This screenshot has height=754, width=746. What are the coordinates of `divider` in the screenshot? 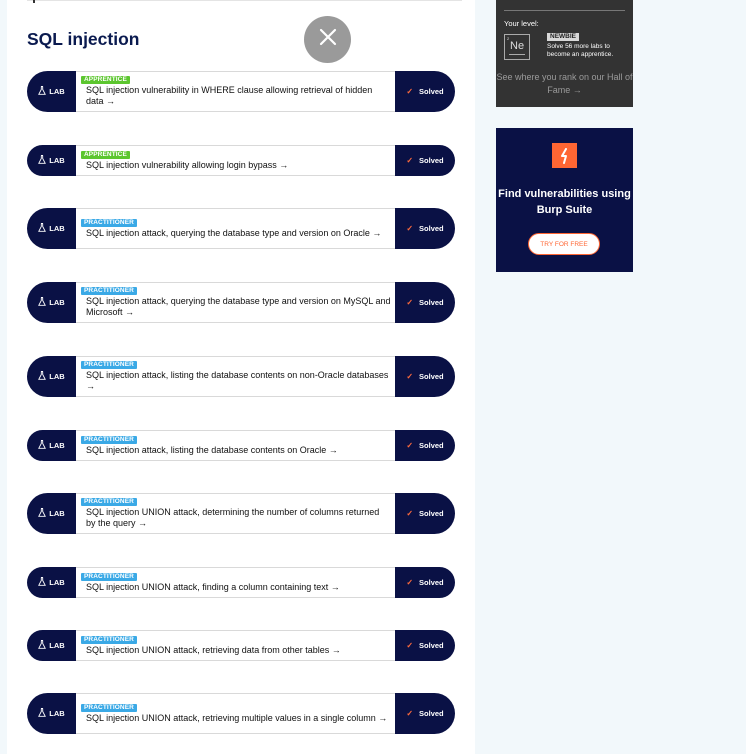 It's located at (564, 10).